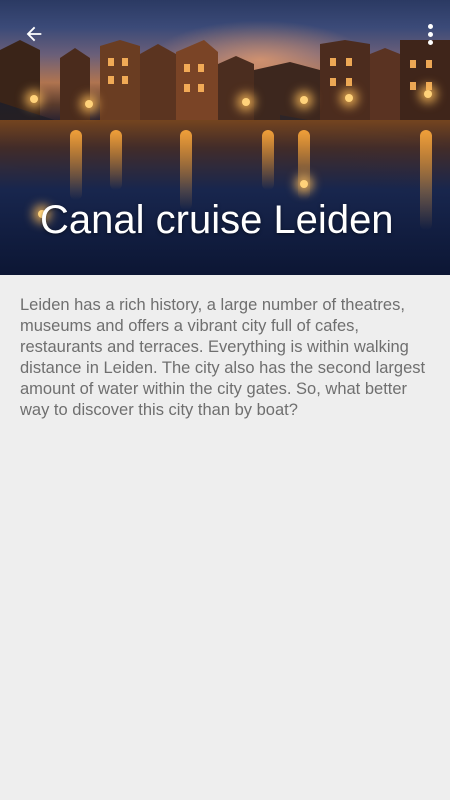 This screenshot has height=800, width=450. Describe the element at coordinates (217, 220) in the screenshot. I see `page-title: Canal cruise Leiden` at that location.